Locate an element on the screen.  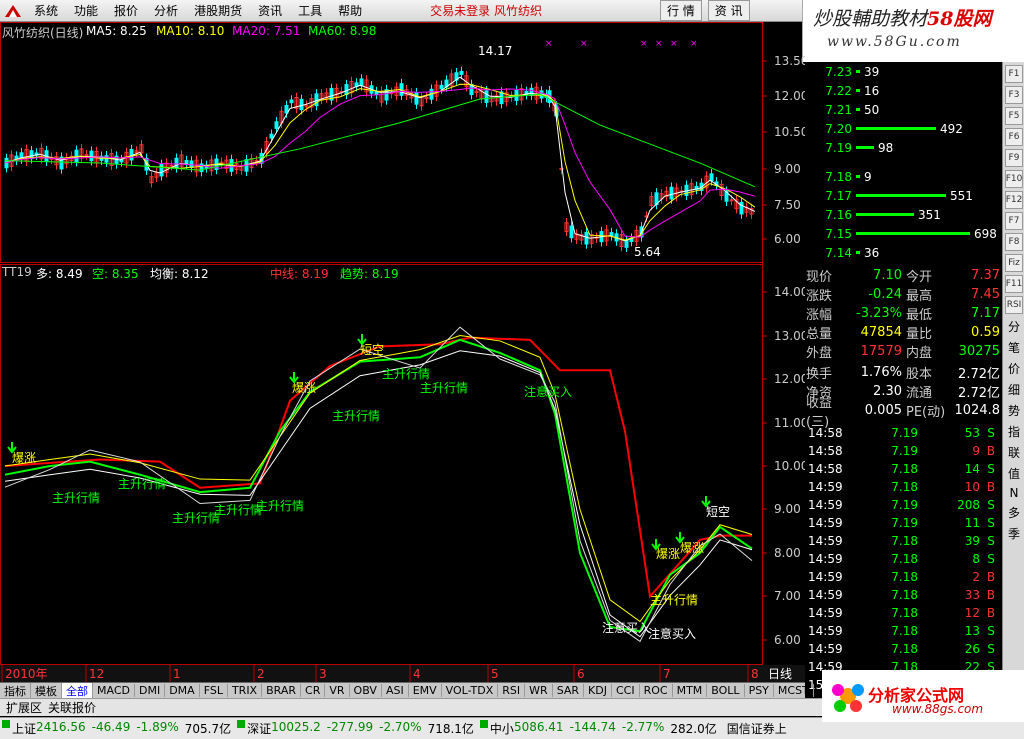
index-name: 深证 is located at coordinates (259, 729).